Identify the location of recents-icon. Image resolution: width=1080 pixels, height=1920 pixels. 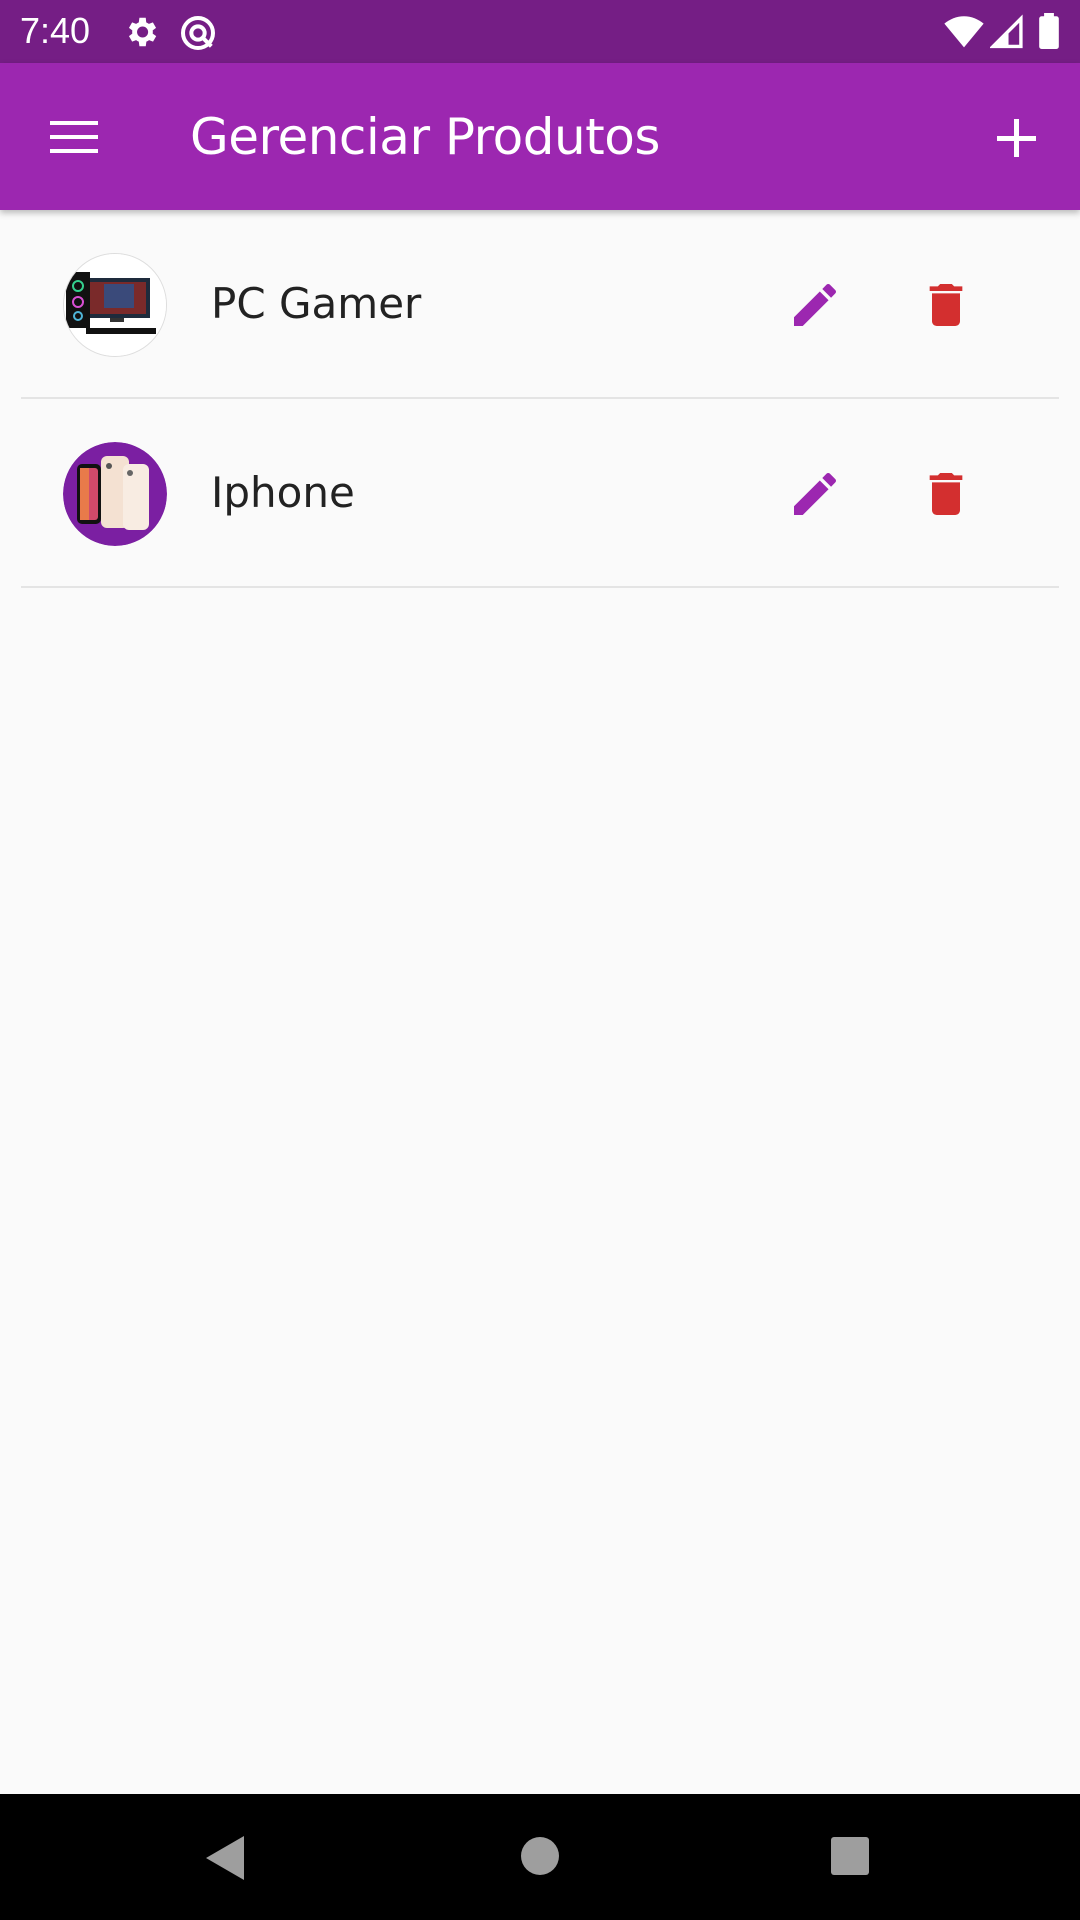
(850, 1864).